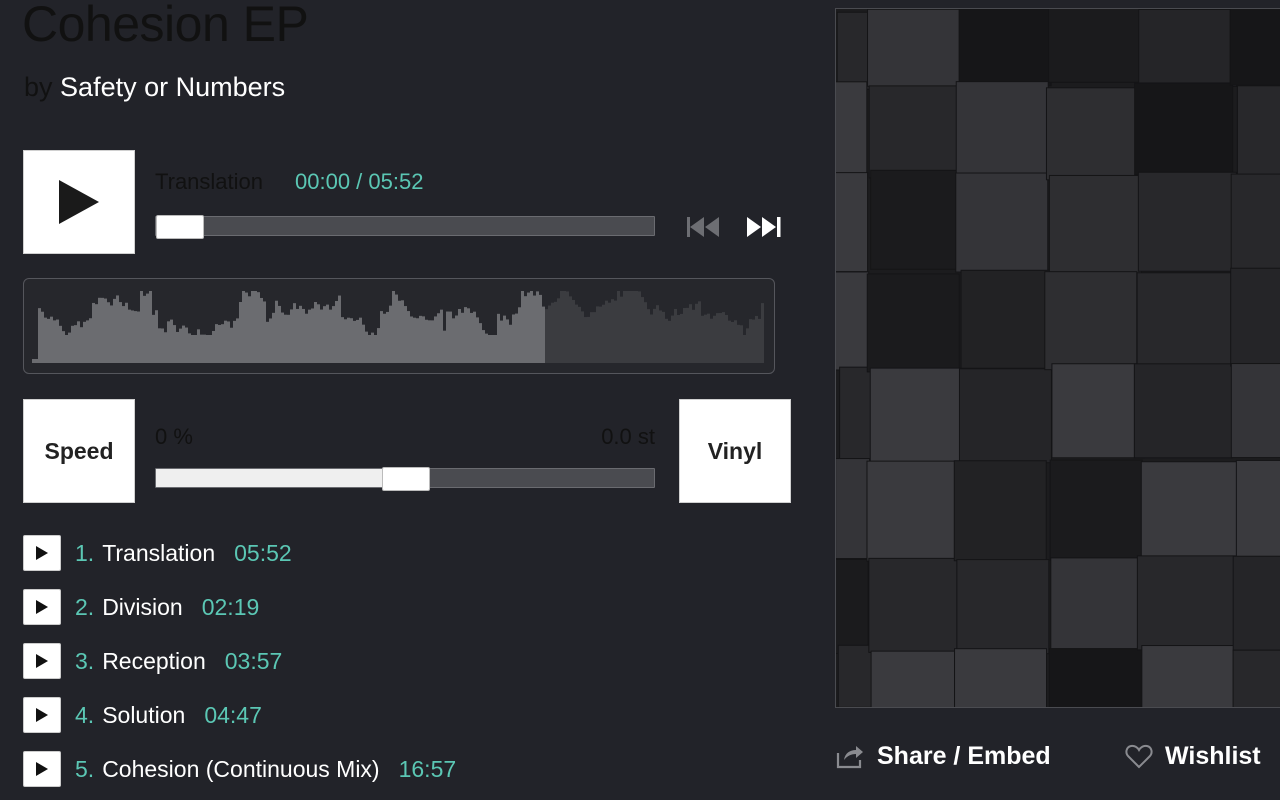 The image size is (1280, 800). Describe the element at coordinates (230, 606) in the screenshot. I see `track-duration: 02:19` at that location.